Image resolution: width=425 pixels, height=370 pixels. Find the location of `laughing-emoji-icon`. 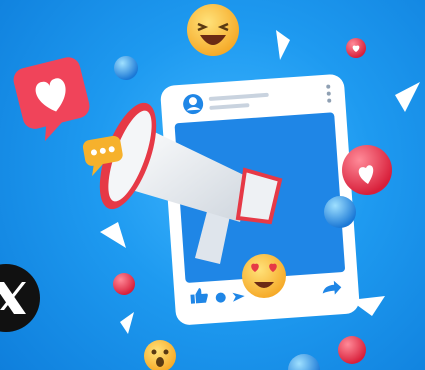

laughing-emoji-icon is located at coordinates (213, 30).